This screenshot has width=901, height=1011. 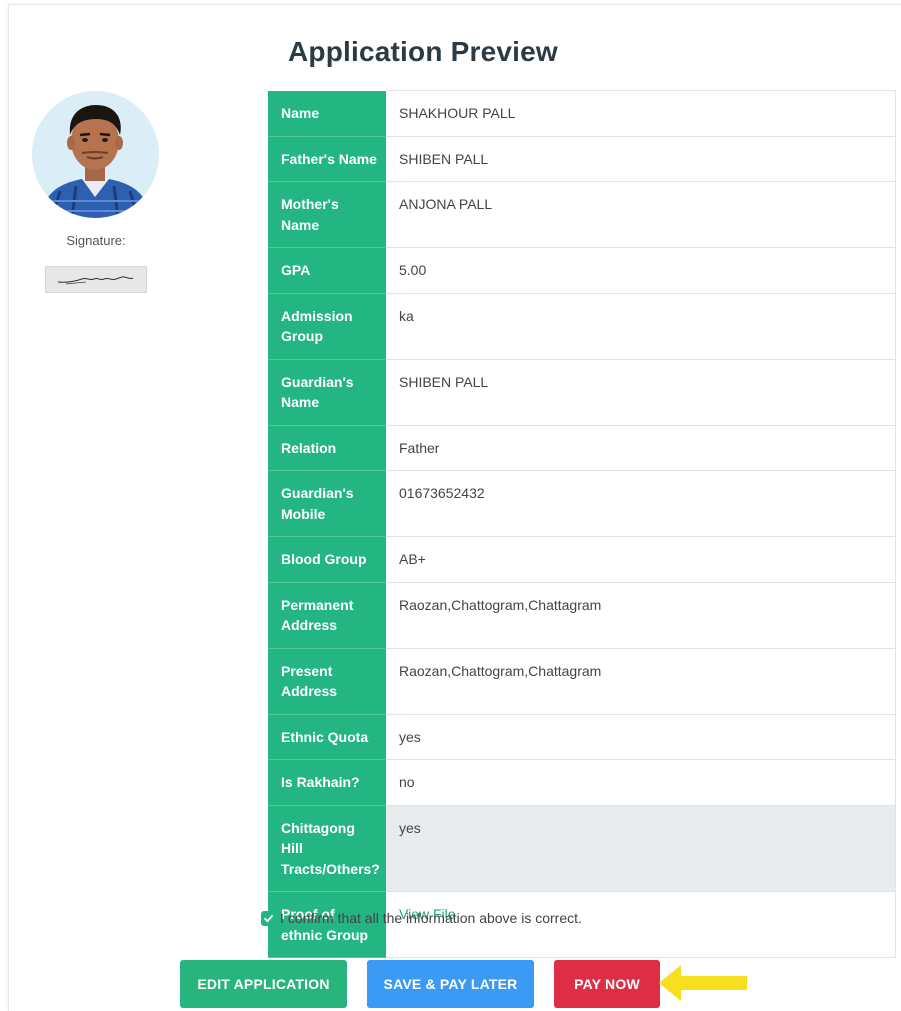 I want to click on confirm-checkbox, so click(x=268, y=918).